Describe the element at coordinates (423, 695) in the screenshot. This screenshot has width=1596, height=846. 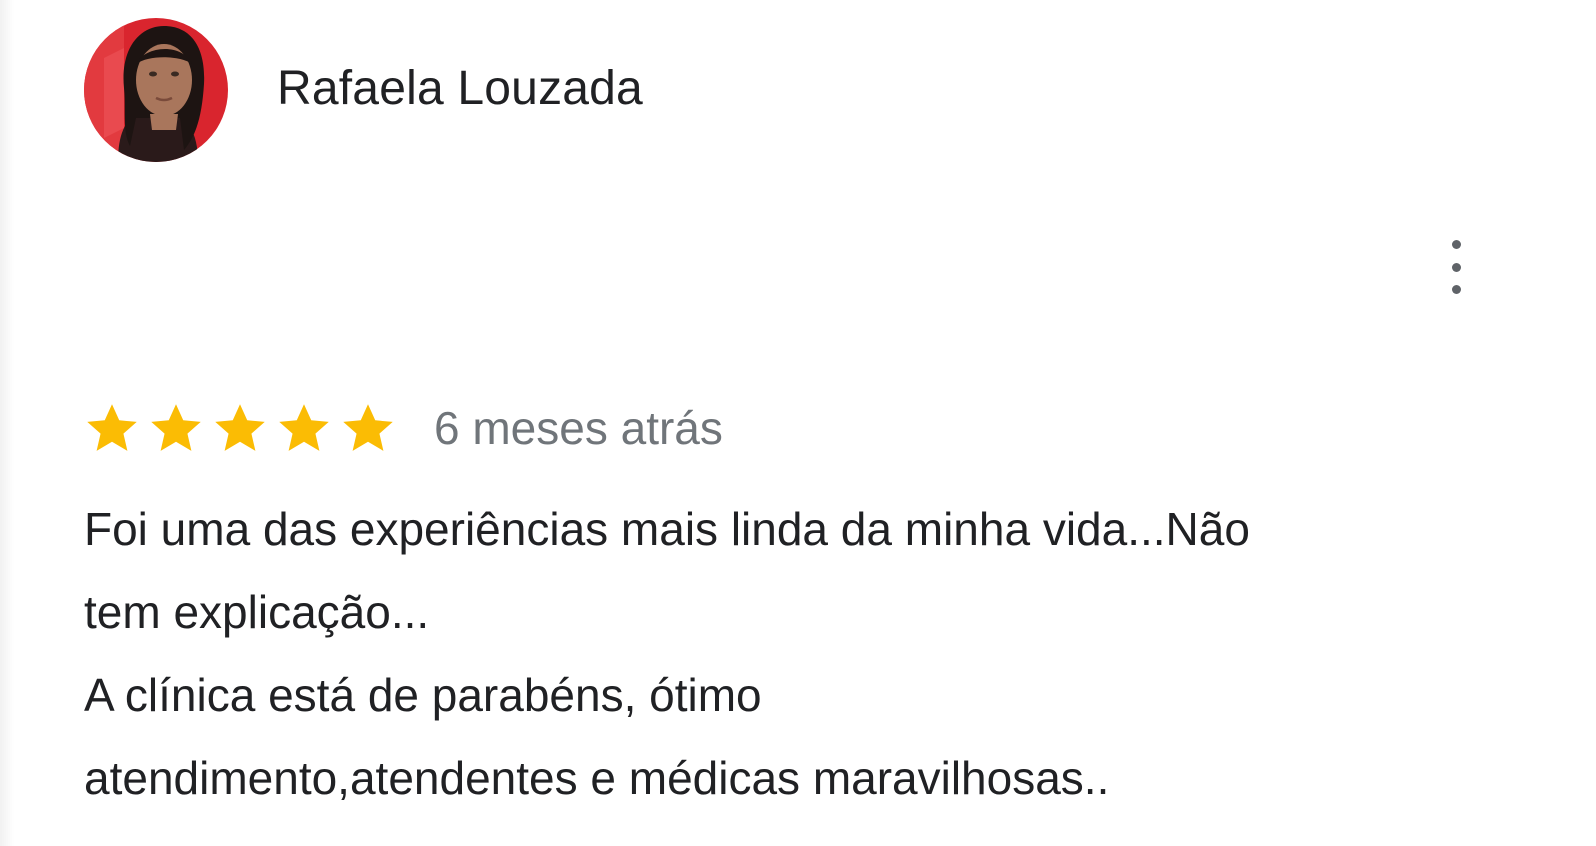
I see `review-text-line: A clínica está de parabéns, ótimo` at that location.